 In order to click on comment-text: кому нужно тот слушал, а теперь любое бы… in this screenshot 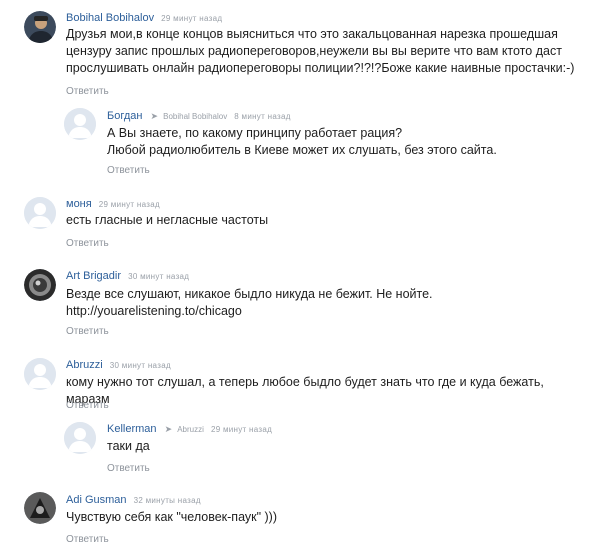, I will do `click(305, 390)`.